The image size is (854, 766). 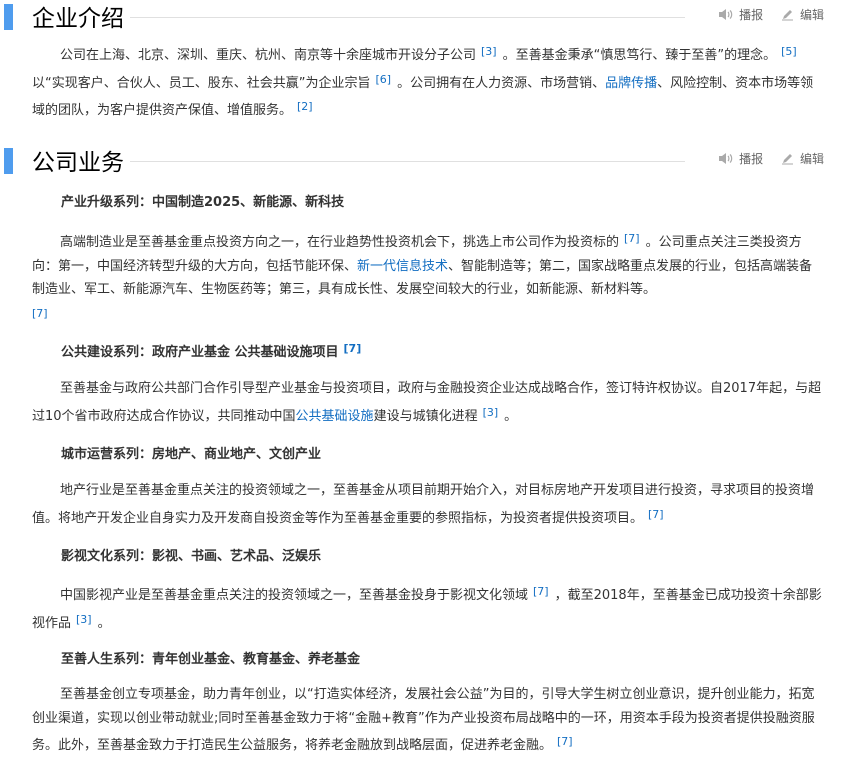 What do you see at coordinates (631, 83) in the screenshot?
I see `brand-communication-link: 品牌传播` at bounding box center [631, 83].